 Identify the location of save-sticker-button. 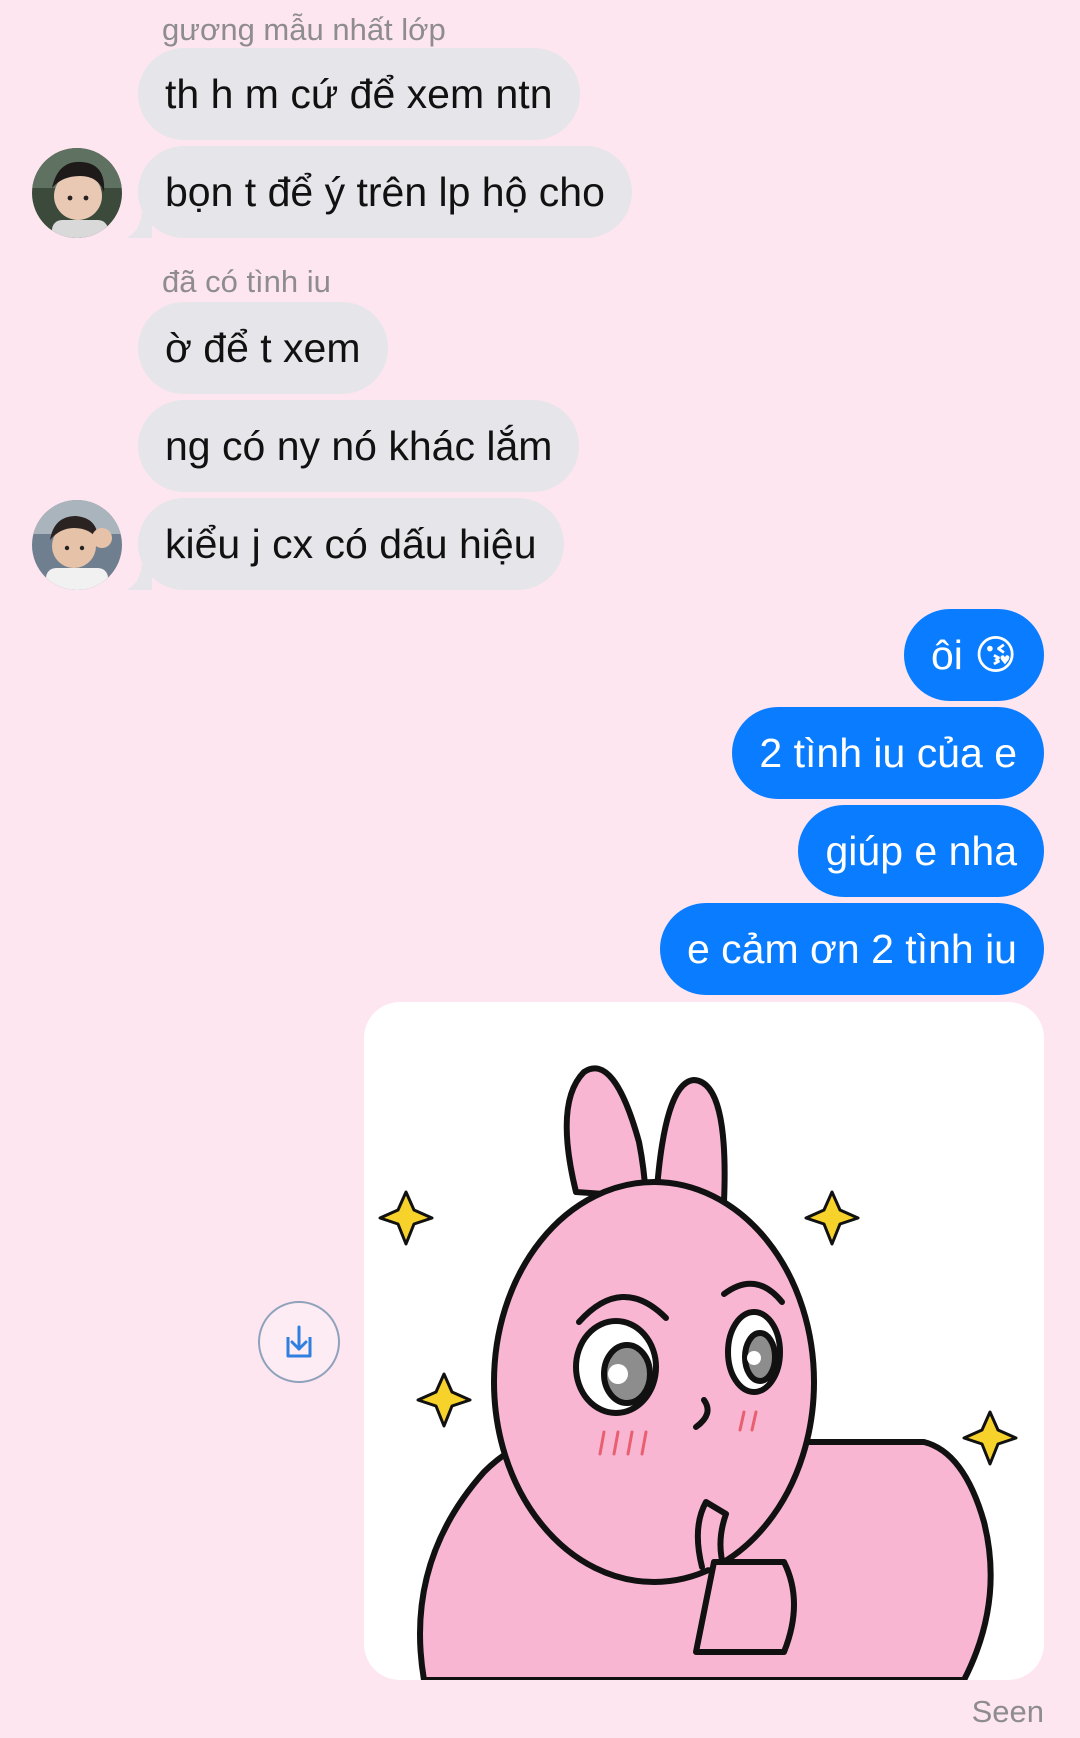
(299, 1342).